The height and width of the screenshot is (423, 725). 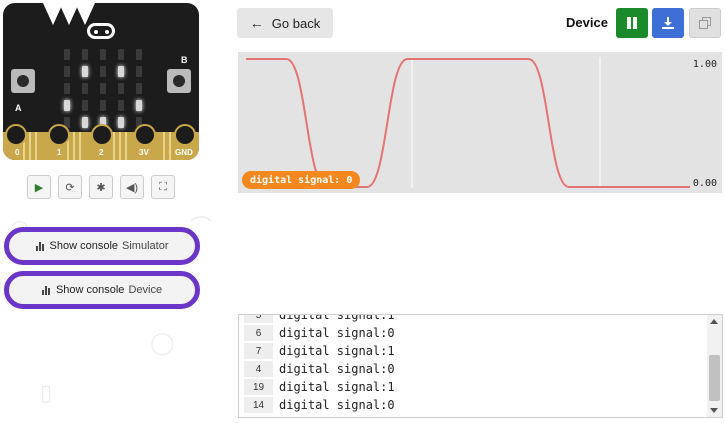 What do you see at coordinates (145, 135) in the screenshot?
I see `pin-3v-pad` at bounding box center [145, 135].